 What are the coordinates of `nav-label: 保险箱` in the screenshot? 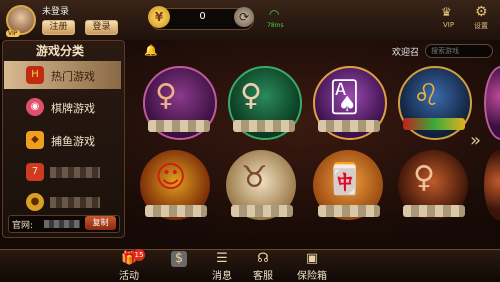 It's located at (312, 276).